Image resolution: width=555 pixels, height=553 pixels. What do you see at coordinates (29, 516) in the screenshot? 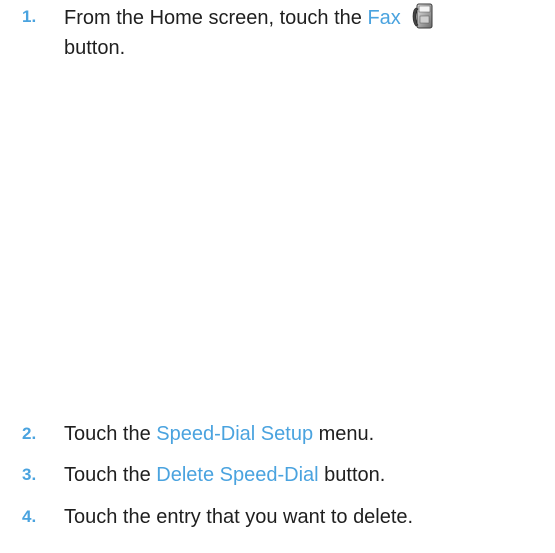
I see `step-number: 4.` at bounding box center [29, 516].